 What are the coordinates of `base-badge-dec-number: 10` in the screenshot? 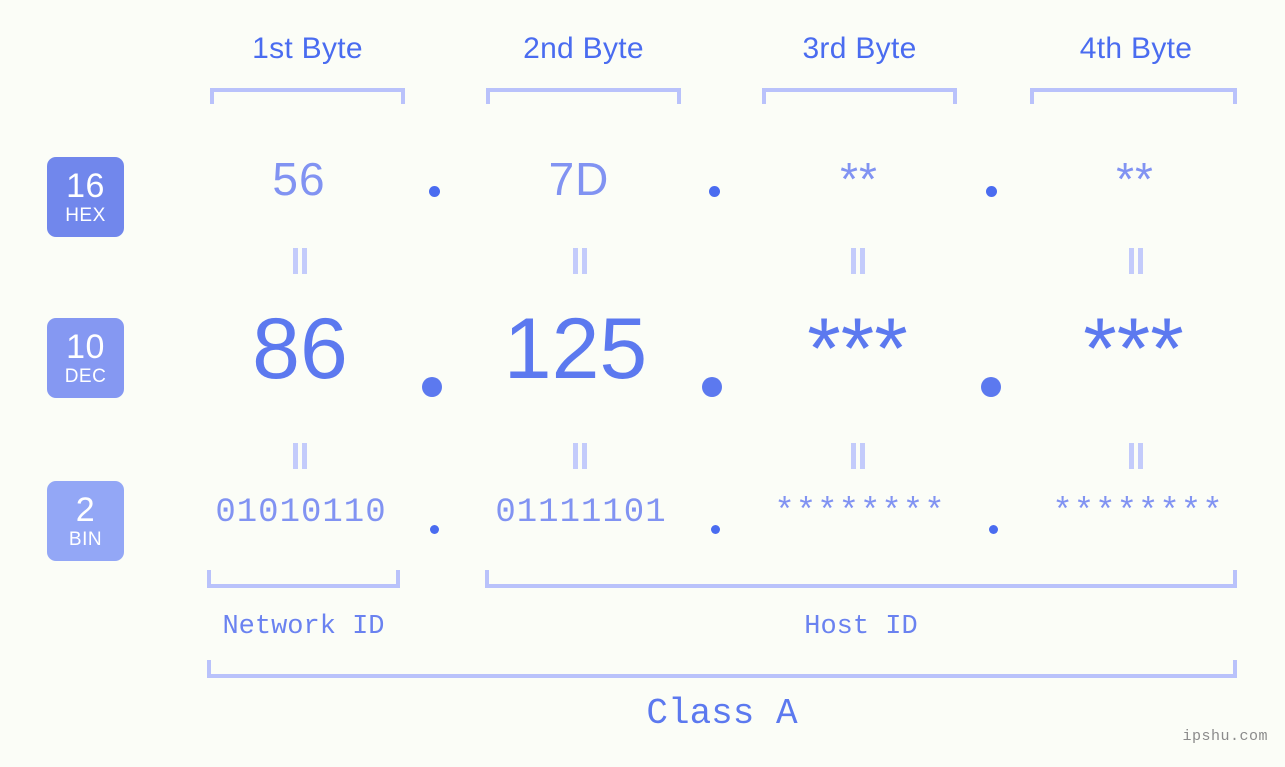 It's located at (85, 347).